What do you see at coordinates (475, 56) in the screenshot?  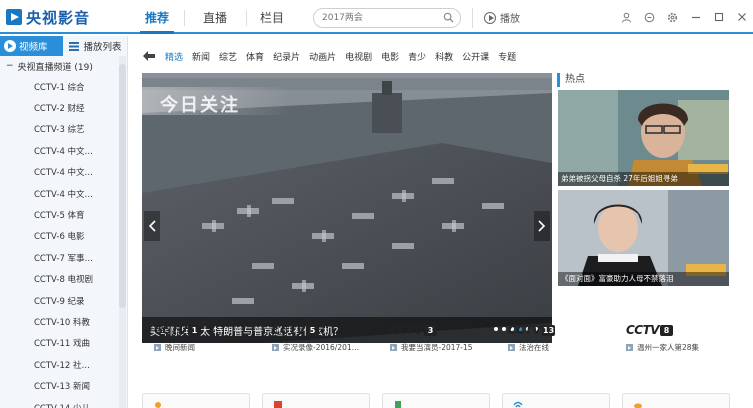 I see `category-open-course: 公开课` at bounding box center [475, 56].